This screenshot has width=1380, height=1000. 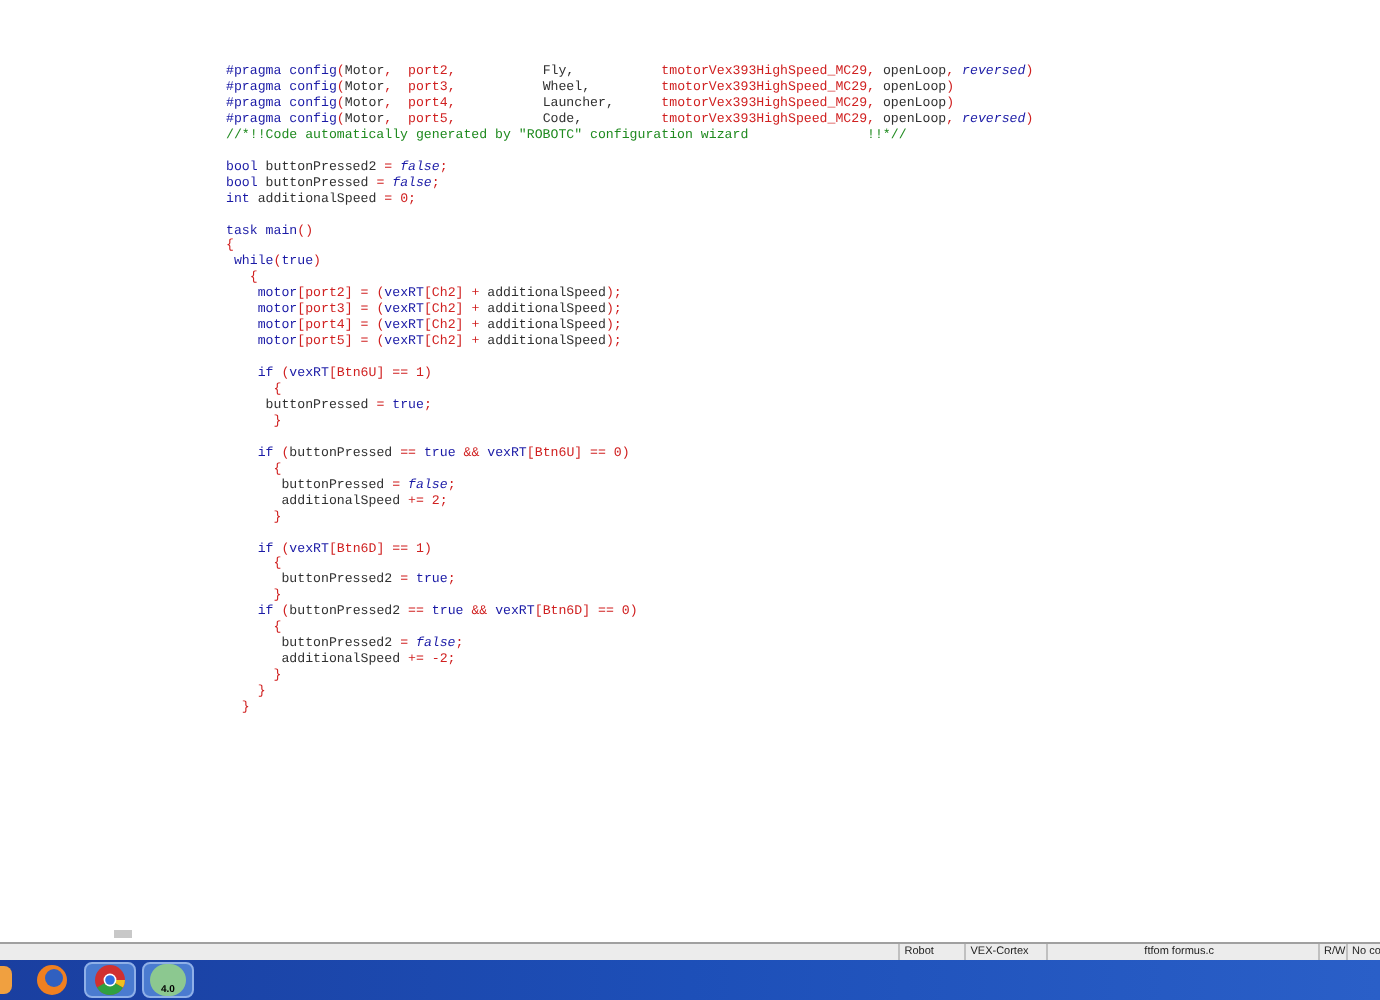 What do you see at coordinates (123, 933) in the screenshot?
I see `scroll-bar` at bounding box center [123, 933].